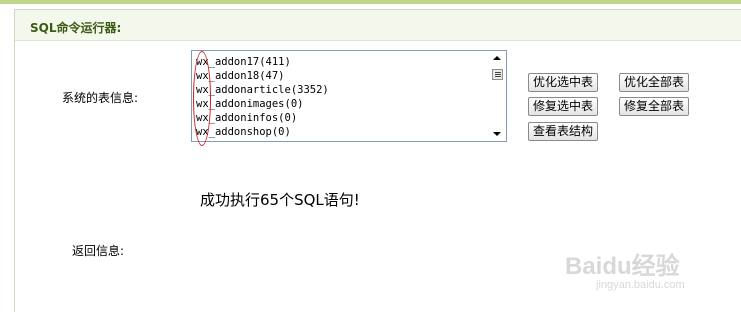 This screenshot has height=312, width=741. I want to click on return-info-label: 返回信息:, so click(98, 251).